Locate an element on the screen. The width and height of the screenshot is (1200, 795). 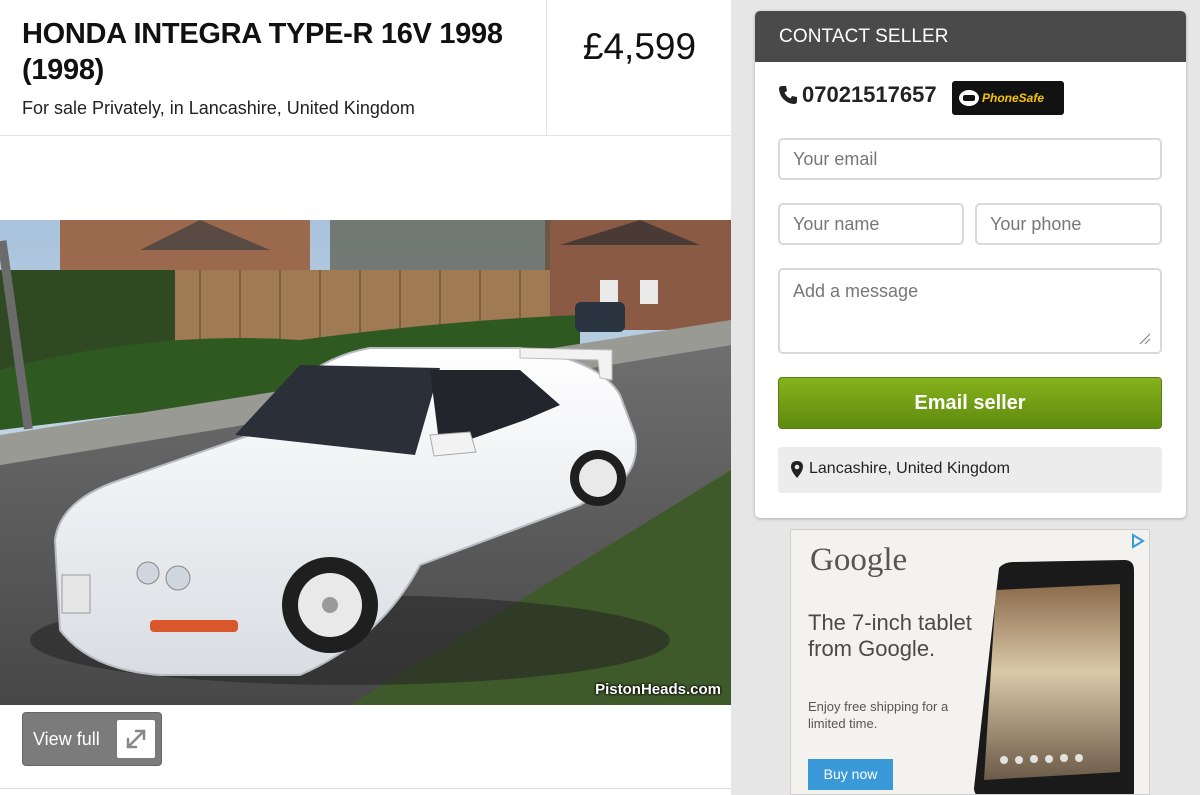
ad-headline: The 7-inch tablet from Google. is located at coordinates (890, 635).